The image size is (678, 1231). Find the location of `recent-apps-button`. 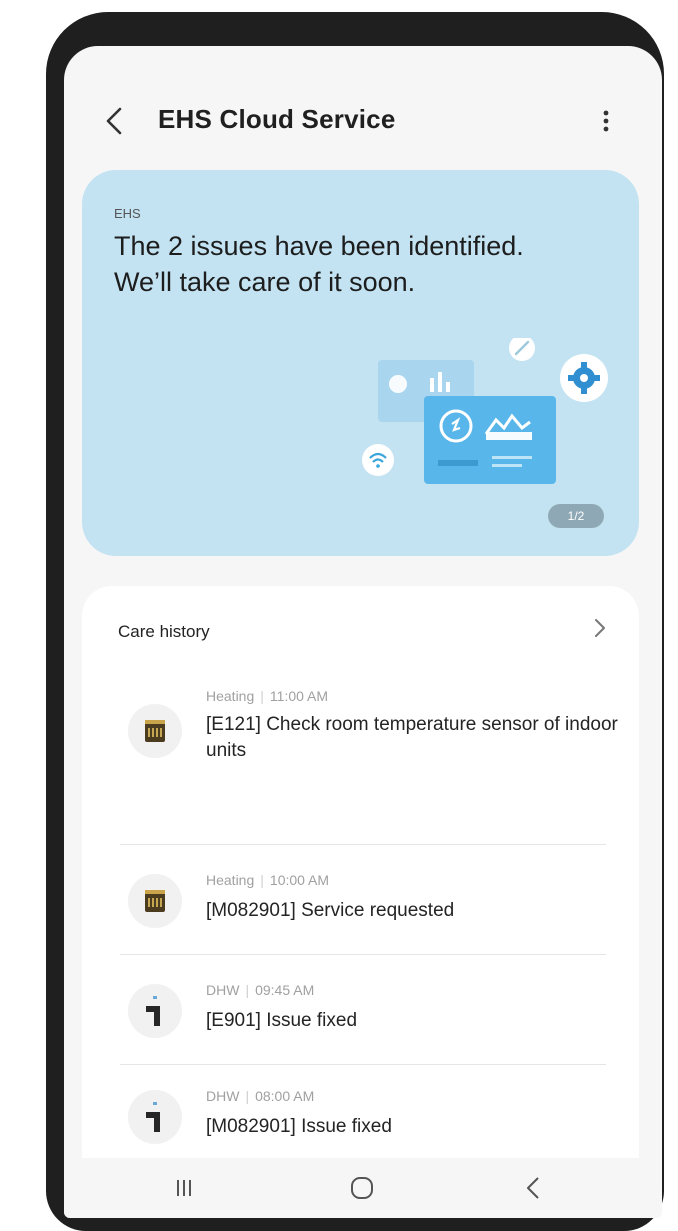

recent-apps-button is located at coordinates (184, 1188).